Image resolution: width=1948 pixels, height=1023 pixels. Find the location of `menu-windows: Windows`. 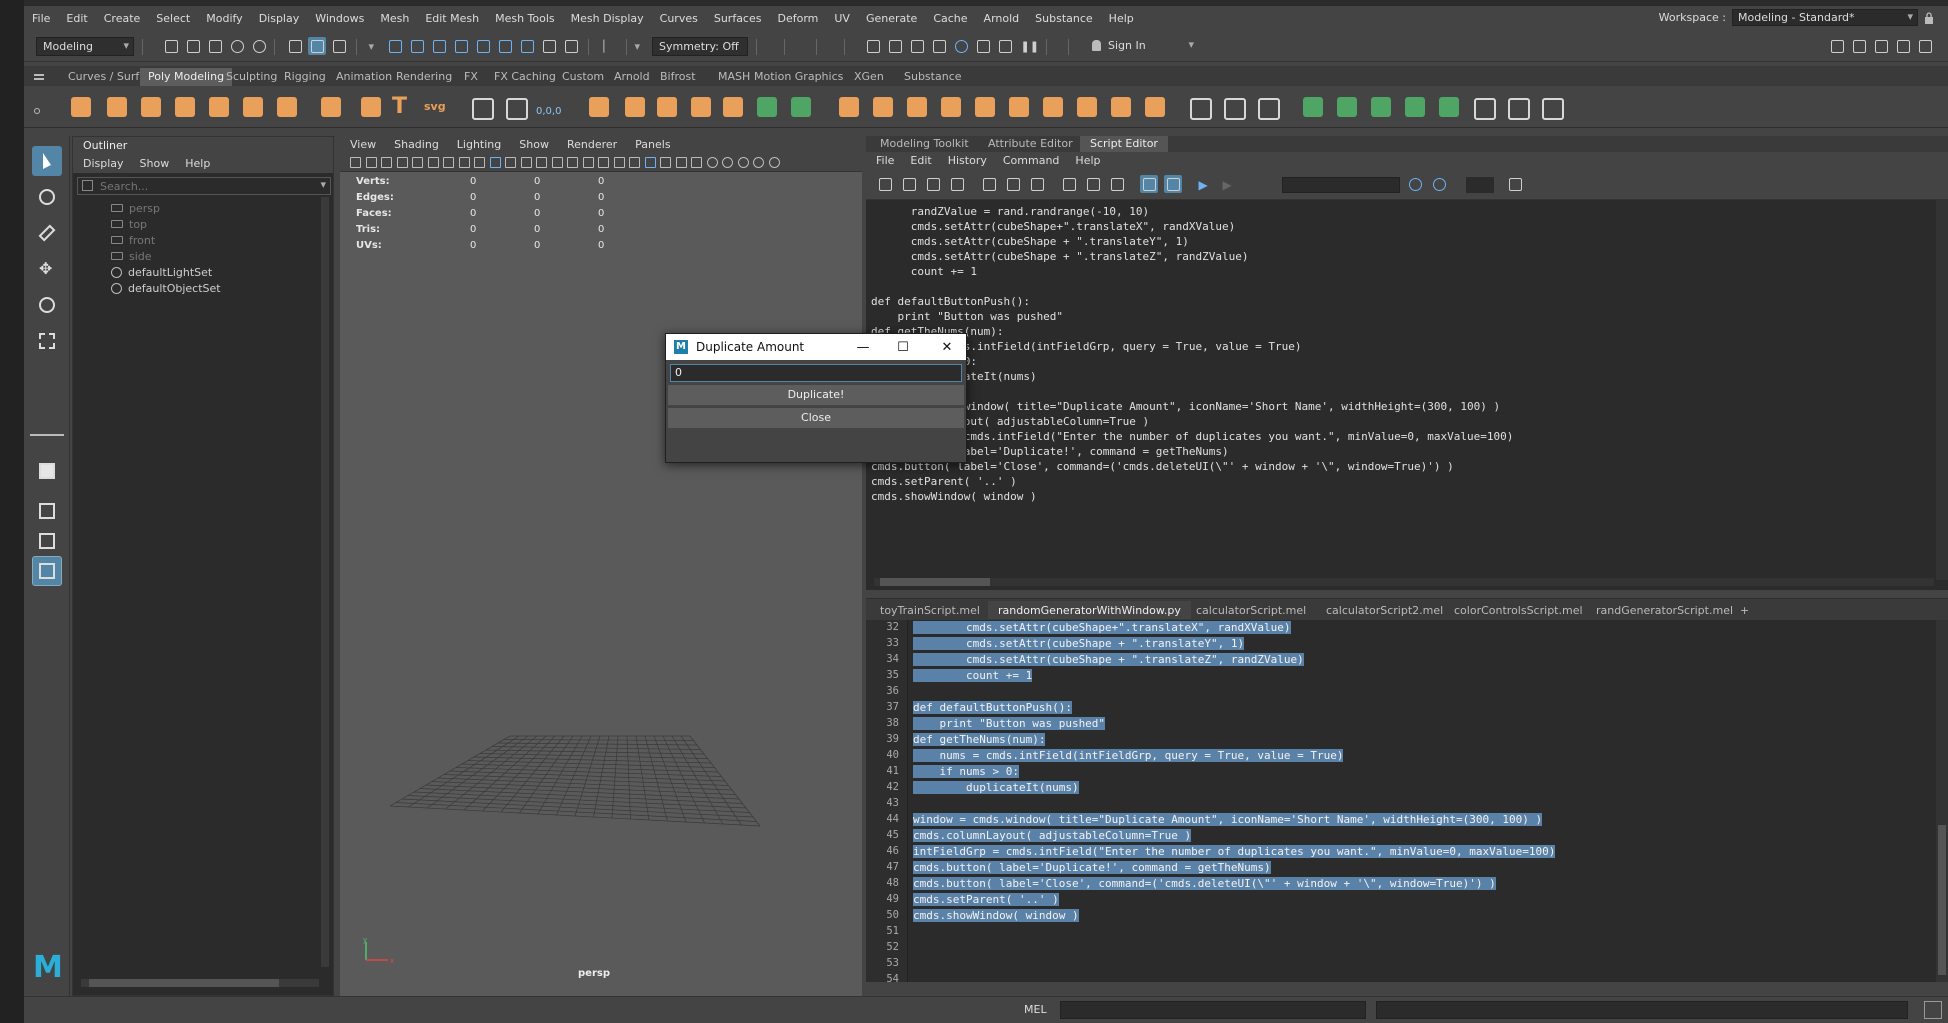

menu-windows: Windows is located at coordinates (339, 18).